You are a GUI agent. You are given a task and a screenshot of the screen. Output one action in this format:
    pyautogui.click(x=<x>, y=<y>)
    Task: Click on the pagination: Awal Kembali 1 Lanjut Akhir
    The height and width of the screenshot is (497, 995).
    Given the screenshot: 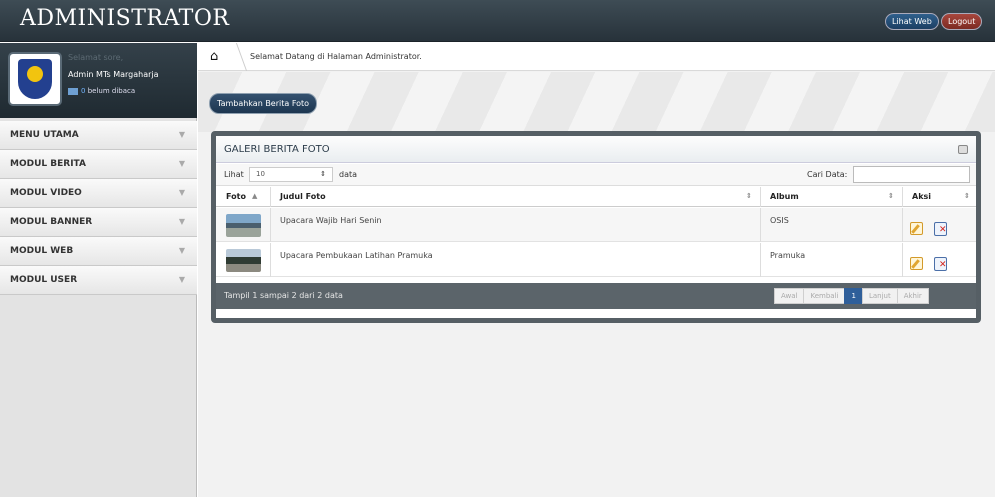 What is the action you would take?
    pyautogui.click(x=851, y=296)
    